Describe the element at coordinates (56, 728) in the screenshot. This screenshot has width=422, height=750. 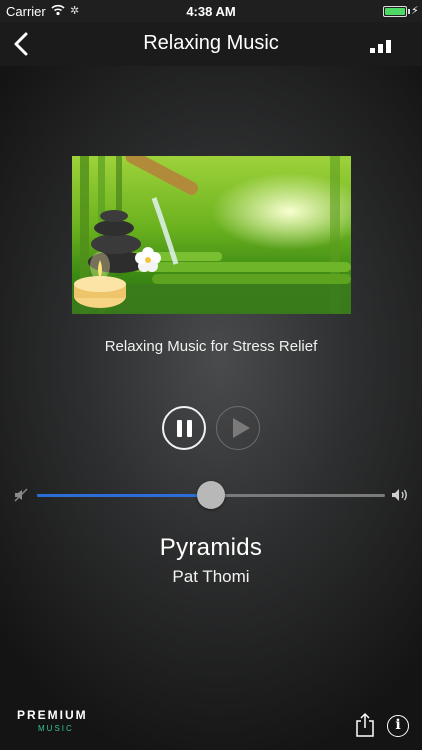
I see `brand-logo-music: MUSIC` at that location.